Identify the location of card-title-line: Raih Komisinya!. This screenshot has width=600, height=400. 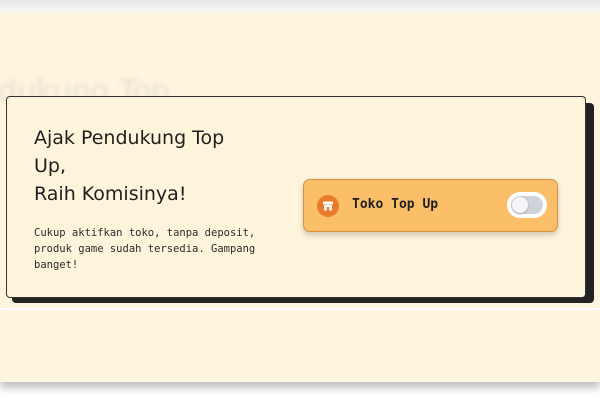
(110, 194).